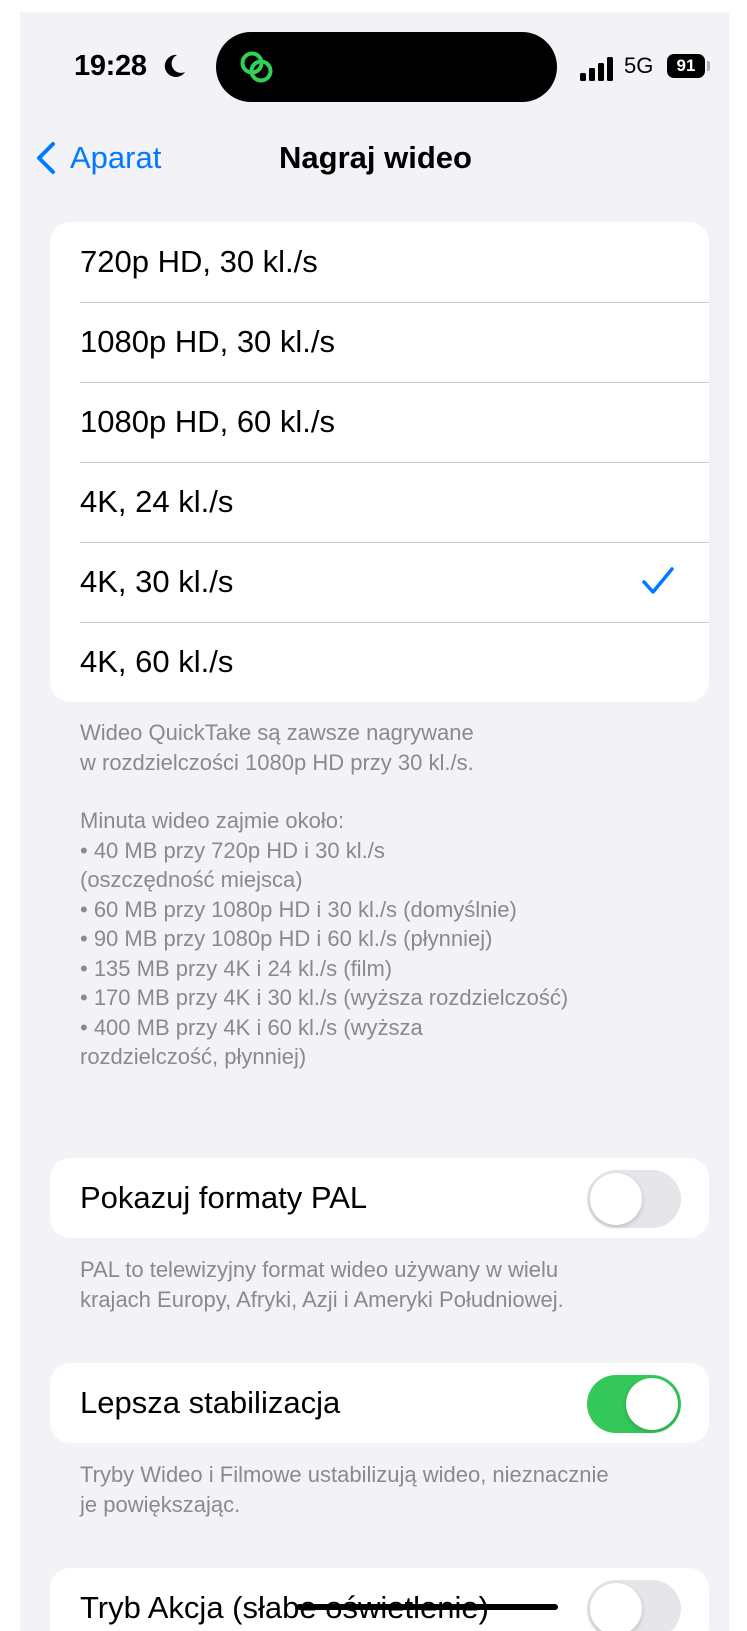 The height and width of the screenshot is (1631, 747). What do you see at coordinates (110, 66) in the screenshot?
I see `status-time: 19:28` at bounding box center [110, 66].